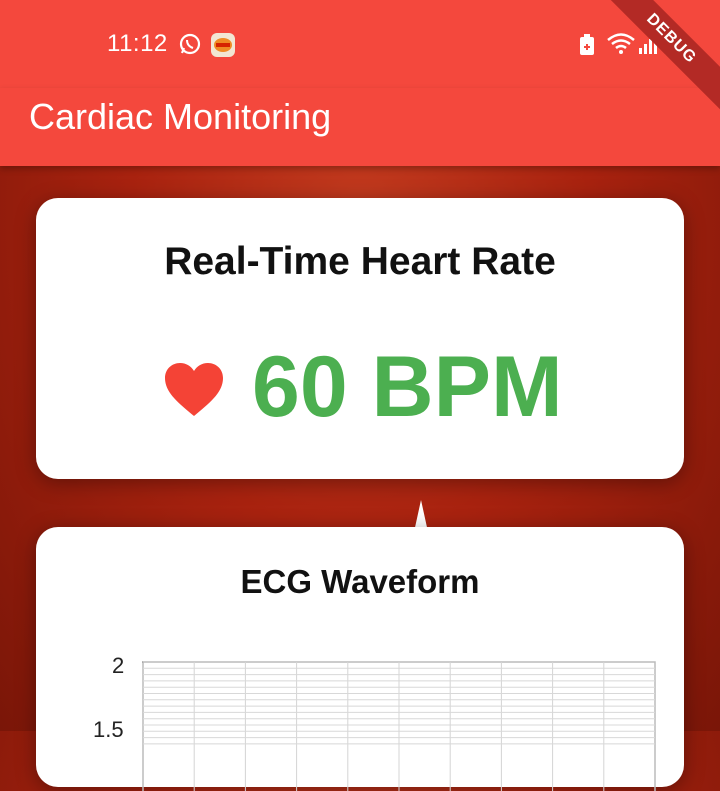  Describe the element at coordinates (180, 116) in the screenshot. I see `app-bar-title: Cardiac Monitoring` at that location.